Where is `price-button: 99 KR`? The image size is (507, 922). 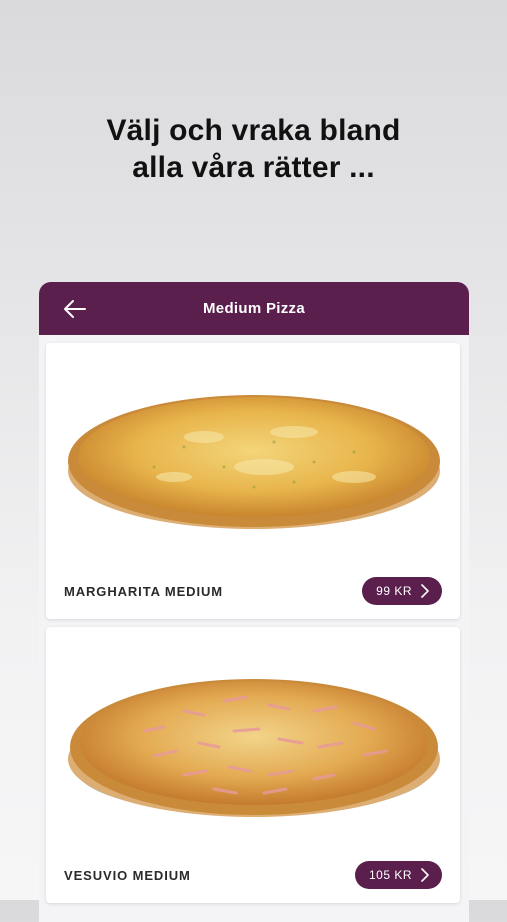
price-button: 99 KR is located at coordinates (402, 591).